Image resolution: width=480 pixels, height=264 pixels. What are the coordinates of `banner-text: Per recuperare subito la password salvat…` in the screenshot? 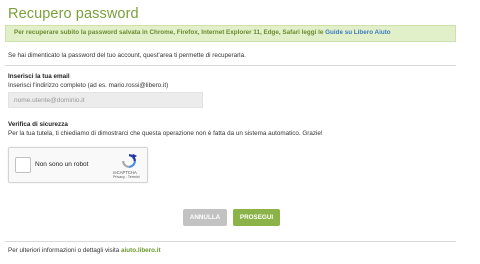 It's located at (170, 32).